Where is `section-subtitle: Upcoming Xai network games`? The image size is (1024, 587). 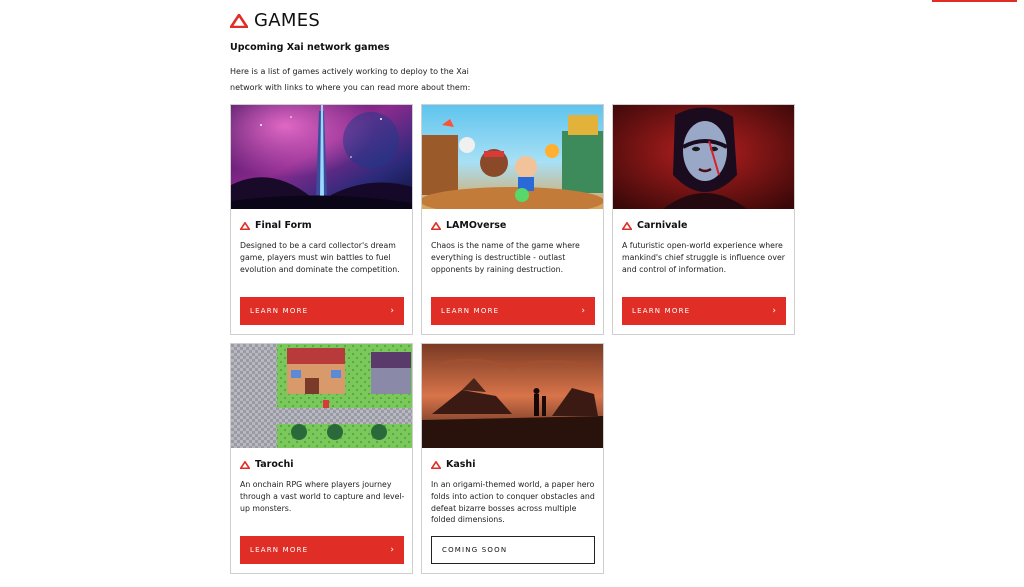
section-subtitle: Upcoming Xai network games is located at coordinates (310, 47).